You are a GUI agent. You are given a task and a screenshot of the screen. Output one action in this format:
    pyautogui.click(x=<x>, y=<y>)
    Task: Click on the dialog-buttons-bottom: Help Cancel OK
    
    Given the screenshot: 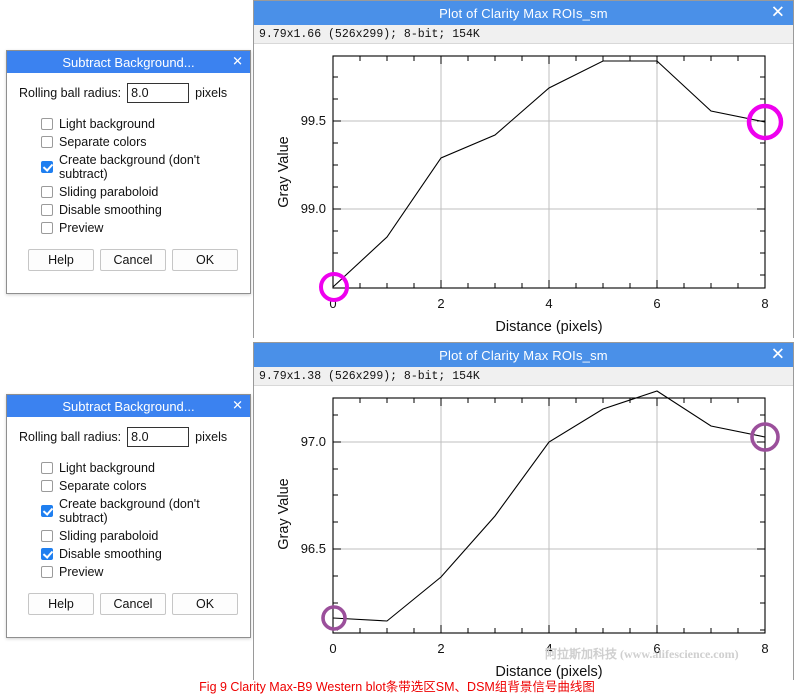 What is the action you would take?
    pyautogui.click(x=128, y=604)
    